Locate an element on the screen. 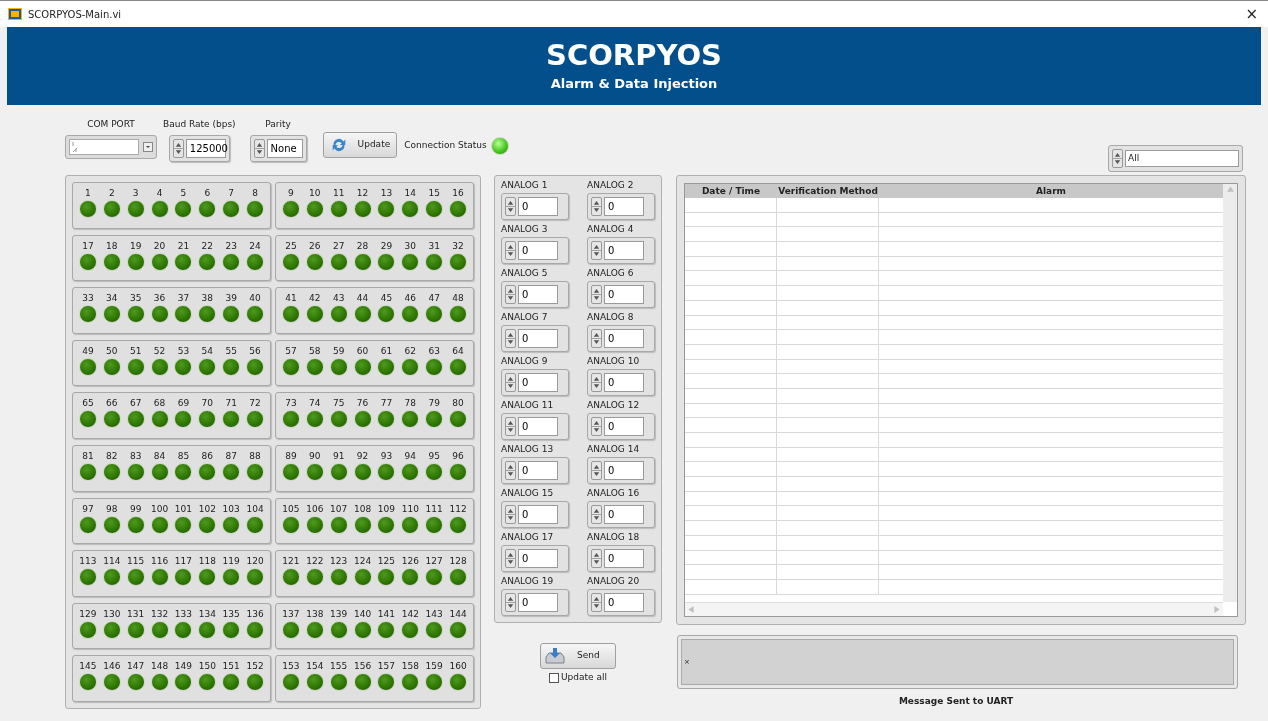 The width and height of the screenshot is (1268, 721). led-number: 124 is located at coordinates (362, 562).